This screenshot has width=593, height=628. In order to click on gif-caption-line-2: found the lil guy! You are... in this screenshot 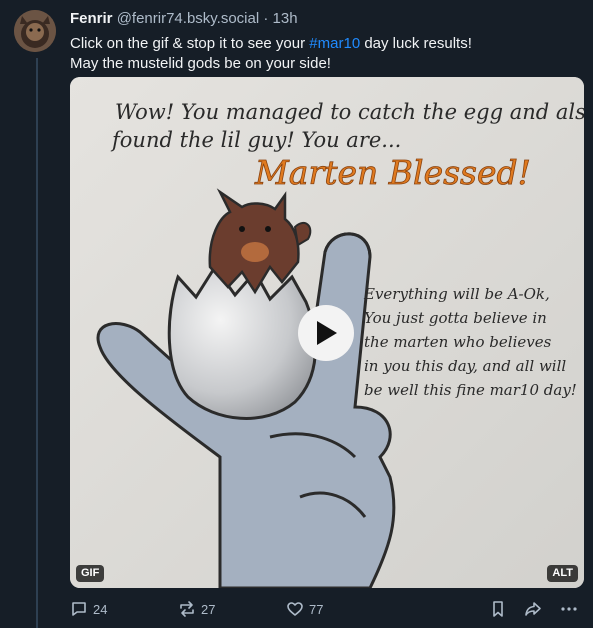, I will do `click(255, 140)`.